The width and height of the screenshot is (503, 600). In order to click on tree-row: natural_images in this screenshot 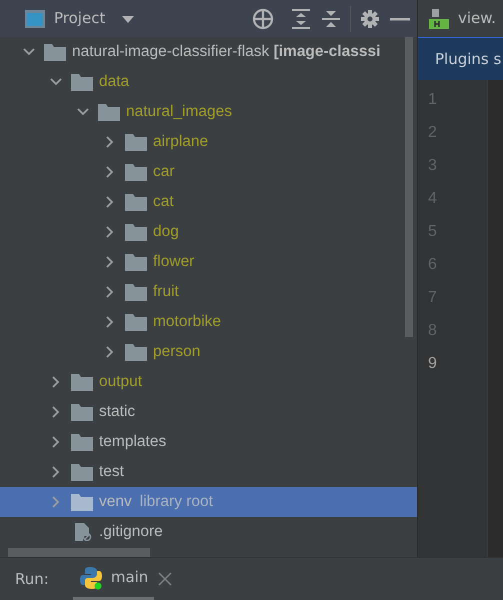, I will do `click(208, 112)`.